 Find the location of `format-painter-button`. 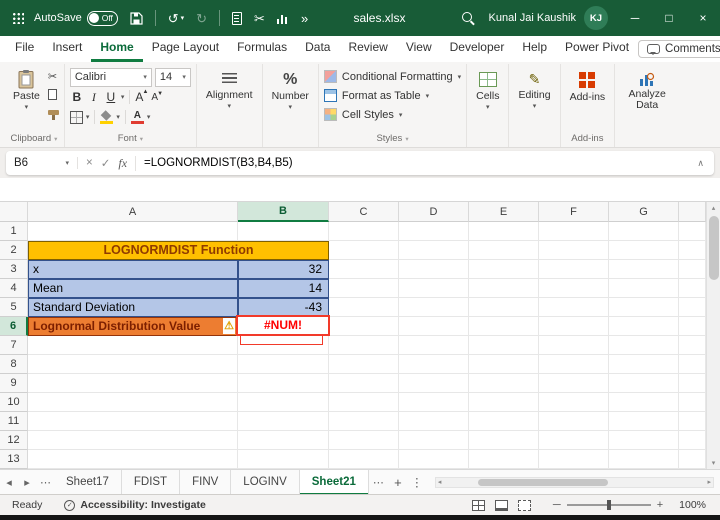

format-painter-button is located at coordinates (53, 112).